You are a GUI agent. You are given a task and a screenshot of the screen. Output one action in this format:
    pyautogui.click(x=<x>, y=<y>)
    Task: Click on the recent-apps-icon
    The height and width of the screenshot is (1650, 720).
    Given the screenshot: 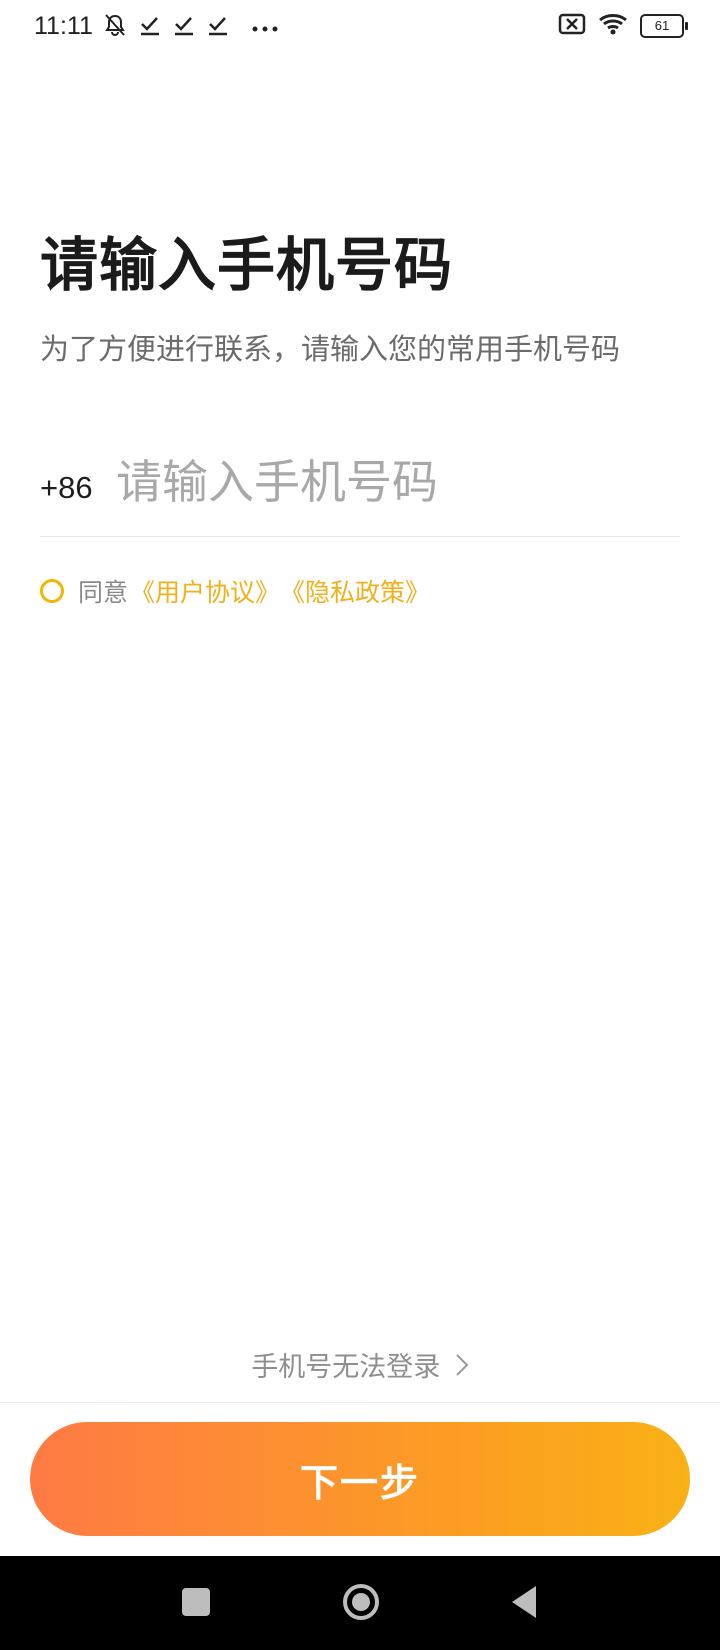 What is the action you would take?
    pyautogui.click(x=196, y=1602)
    